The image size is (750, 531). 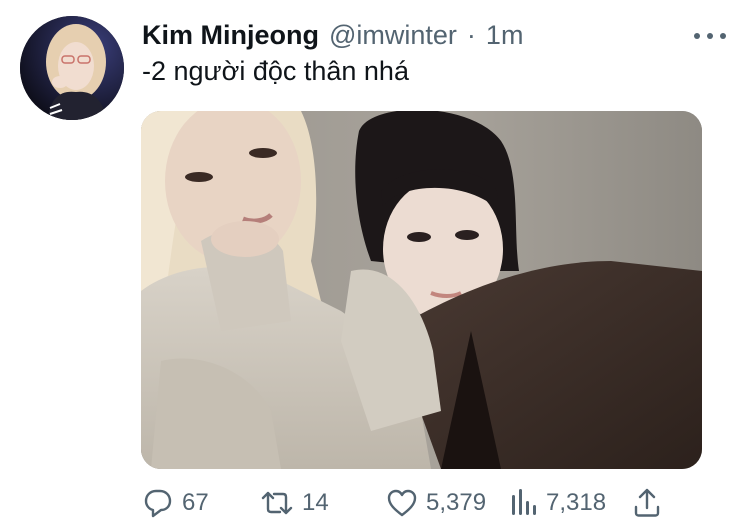 I want to click on avatar, so click(x=72, y=68).